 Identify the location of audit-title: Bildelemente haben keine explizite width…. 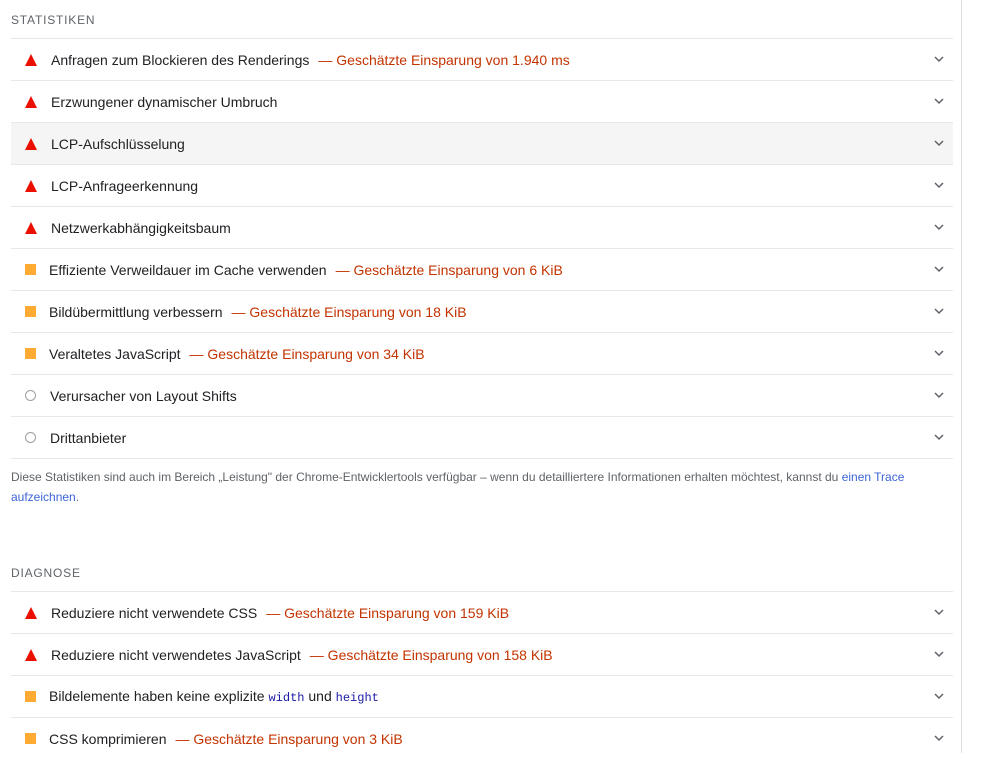
(214, 696).